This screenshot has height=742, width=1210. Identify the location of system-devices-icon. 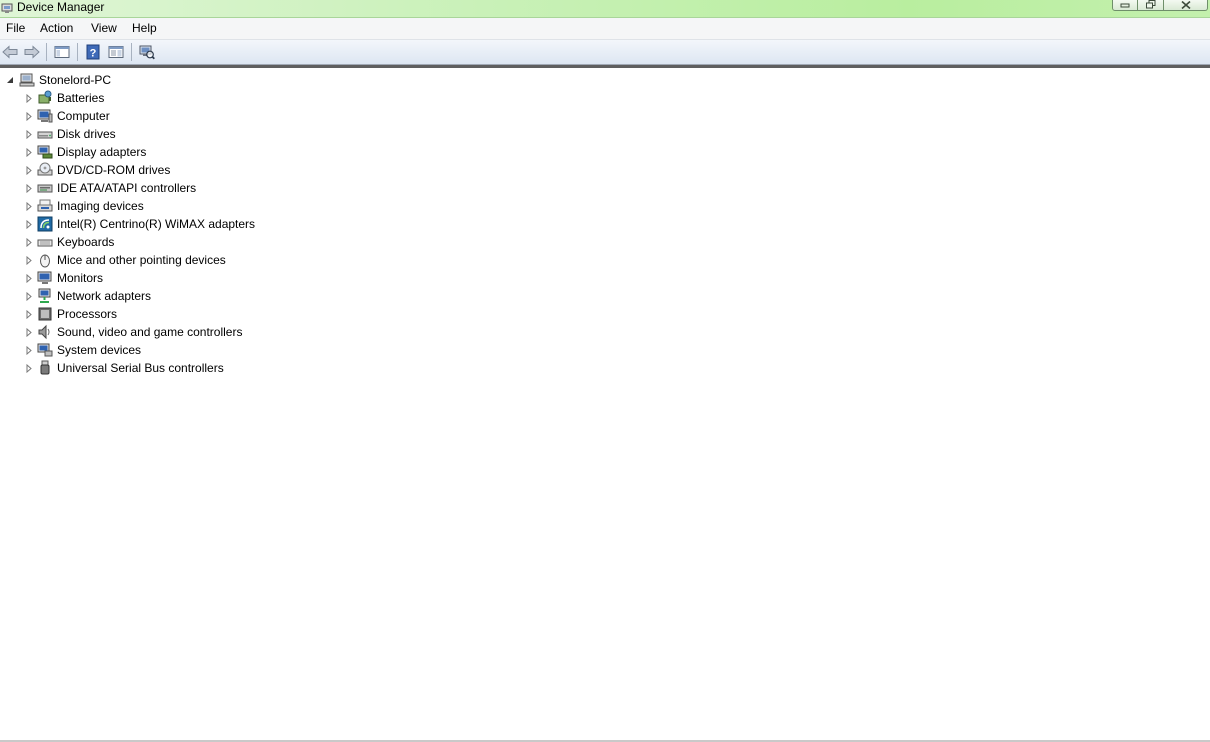
(45, 350).